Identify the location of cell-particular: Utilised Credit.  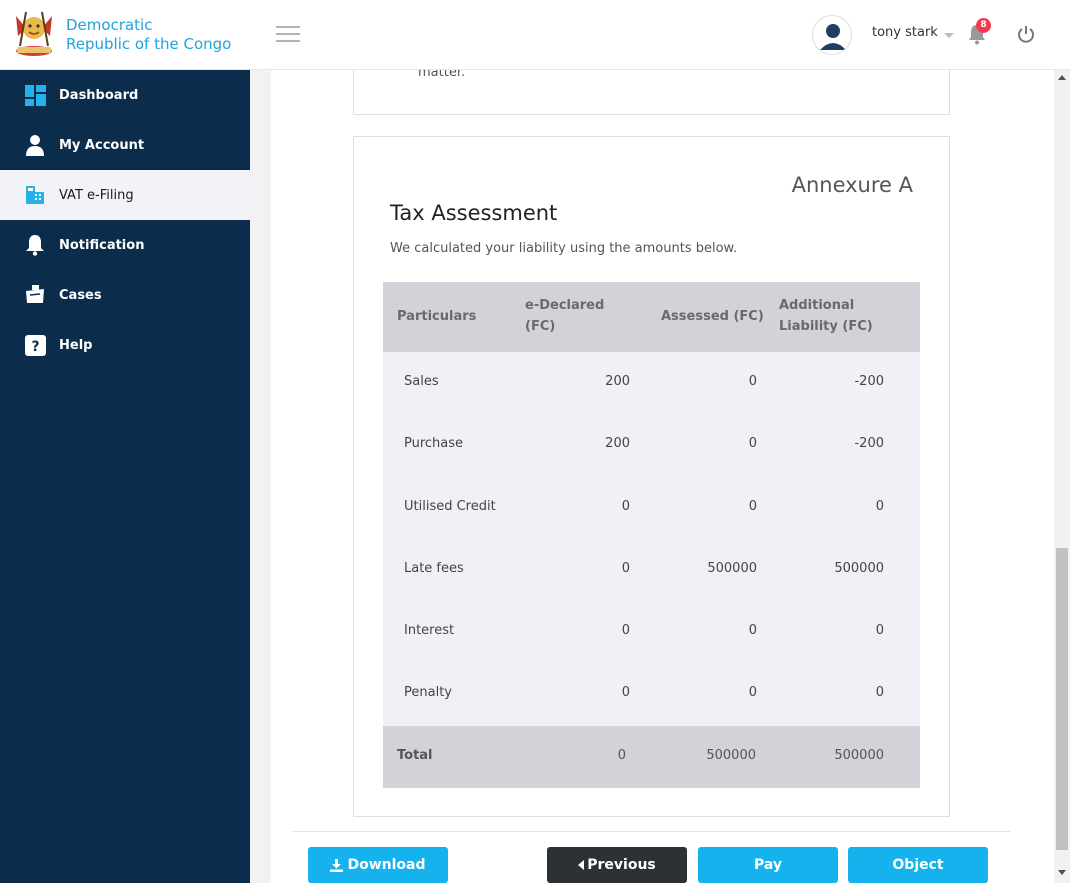
(450, 506).